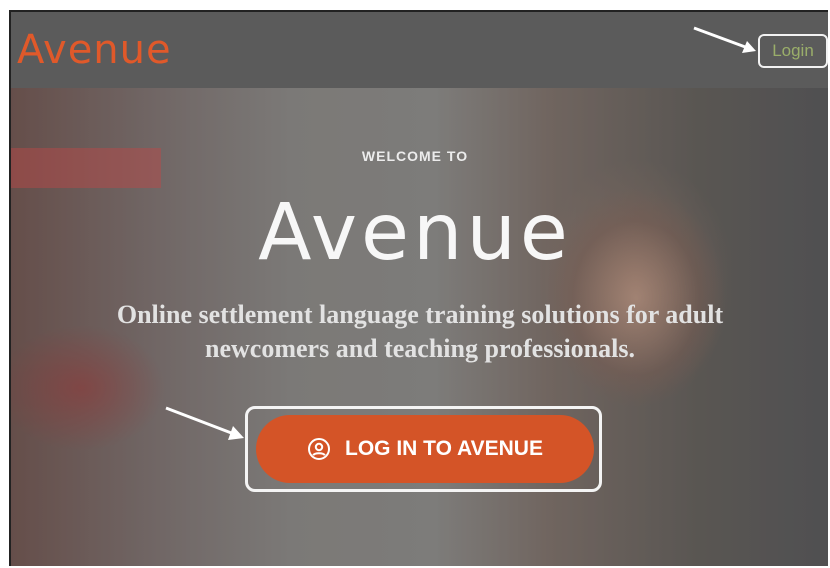 The height and width of the screenshot is (568, 830). Describe the element at coordinates (793, 51) in the screenshot. I see `login-link: Login` at that location.